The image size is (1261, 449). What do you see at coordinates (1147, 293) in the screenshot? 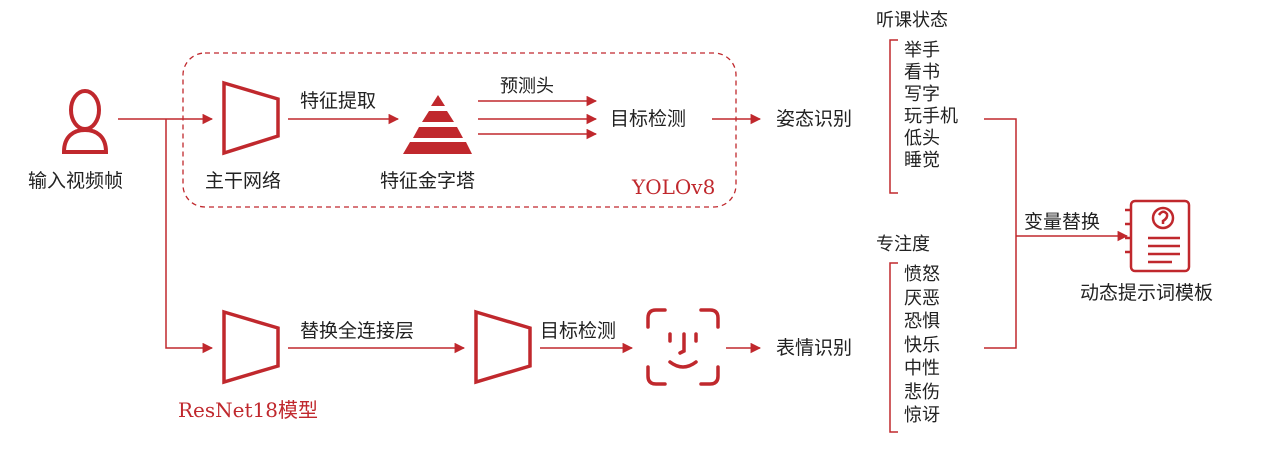
I see `template-label: 动态提示词模板` at bounding box center [1147, 293].